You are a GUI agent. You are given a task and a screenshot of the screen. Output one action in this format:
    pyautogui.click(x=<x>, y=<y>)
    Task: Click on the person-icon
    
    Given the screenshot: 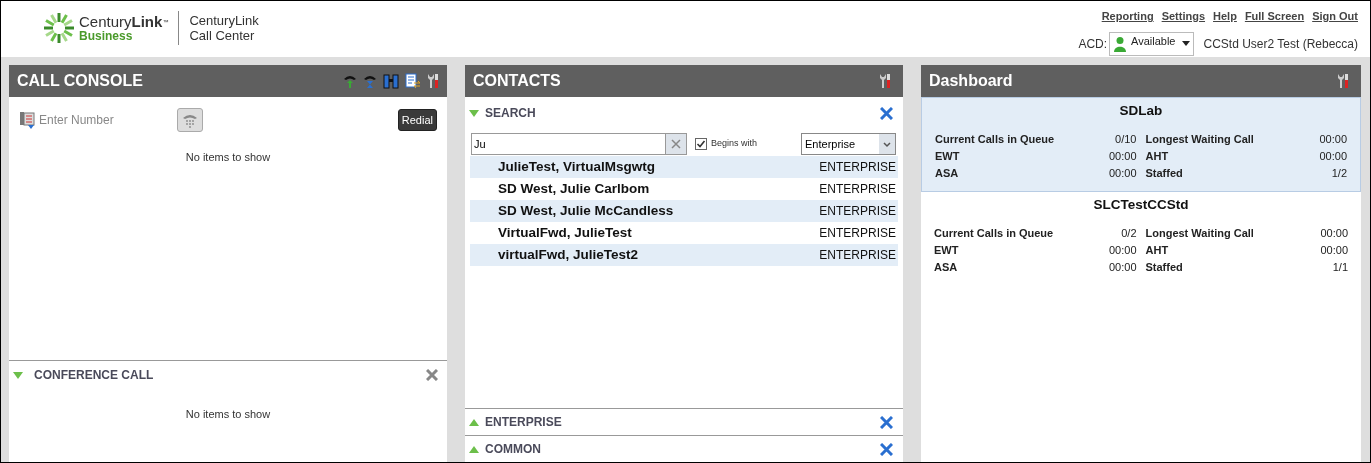 What is the action you would take?
    pyautogui.click(x=1120, y=43)
    